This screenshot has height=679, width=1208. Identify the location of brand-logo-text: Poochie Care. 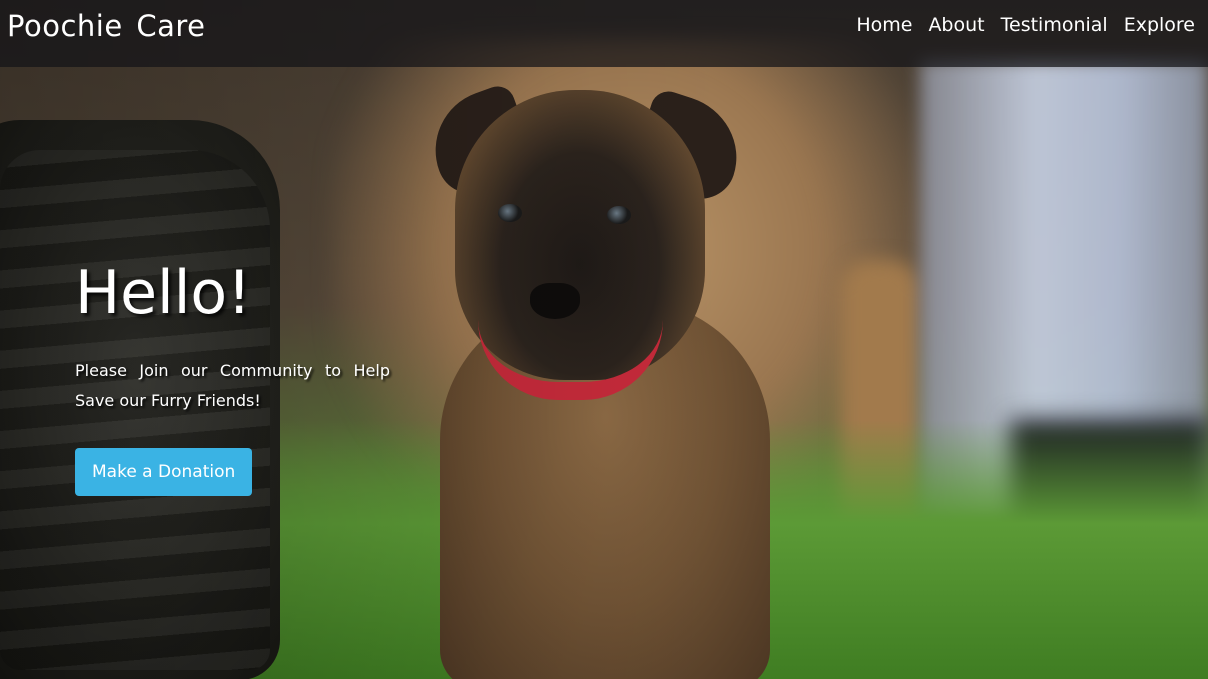
(106, 26).